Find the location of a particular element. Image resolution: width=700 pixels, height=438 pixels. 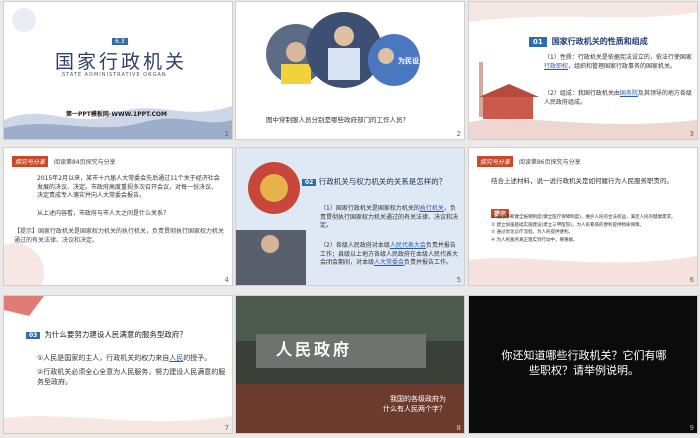

section-heading: 01 国家行政机关的性质和组成 is located at coordinates (588, 41).